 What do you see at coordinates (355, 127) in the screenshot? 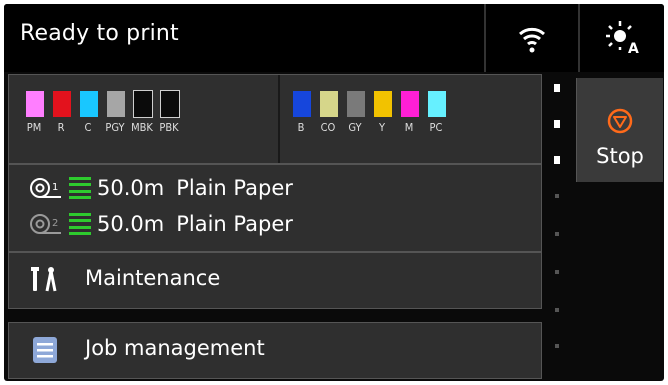
I see `ink-label: GY` at bounding box center [355, 127].